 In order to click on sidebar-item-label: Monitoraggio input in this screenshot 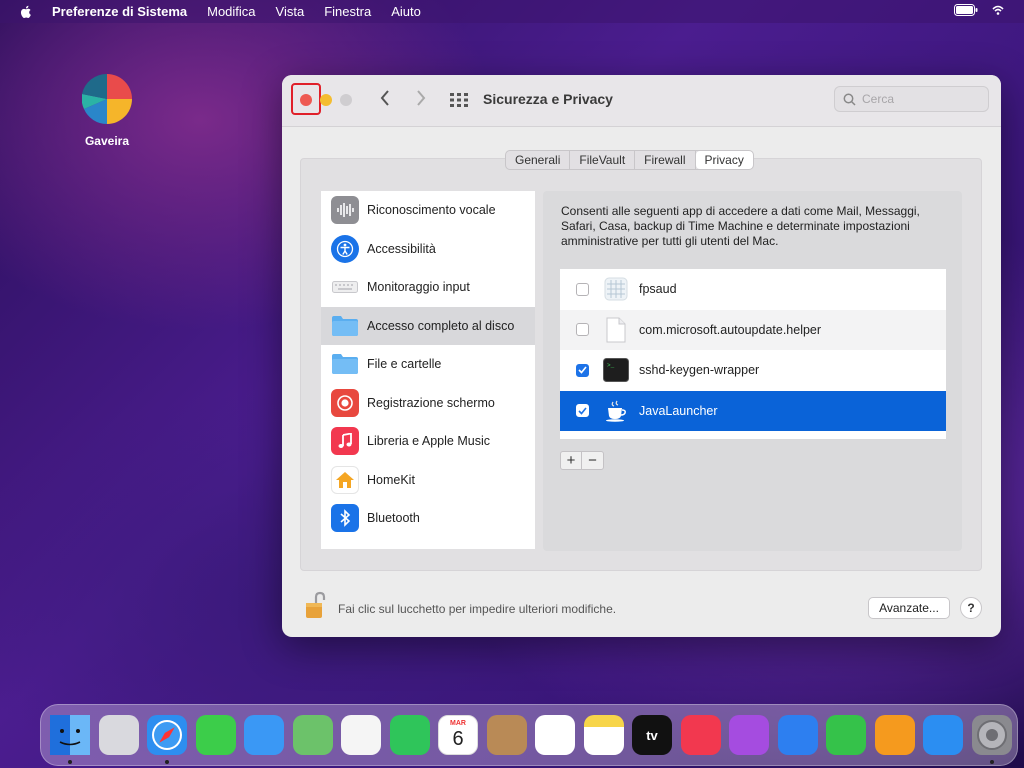, I will do `click(418, 287)`.